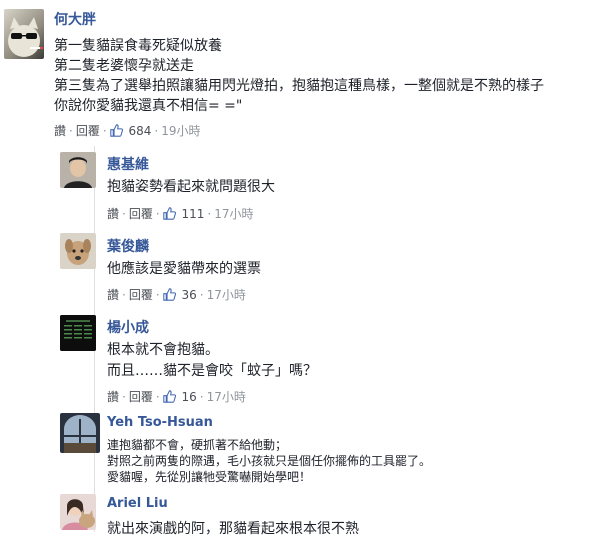 This screenshot has width=592, height=546. Describe the element at coordinates (124, 66) in the screenshot. I see `comment-line: 第二隻老婆懷孕就送走` at that location.